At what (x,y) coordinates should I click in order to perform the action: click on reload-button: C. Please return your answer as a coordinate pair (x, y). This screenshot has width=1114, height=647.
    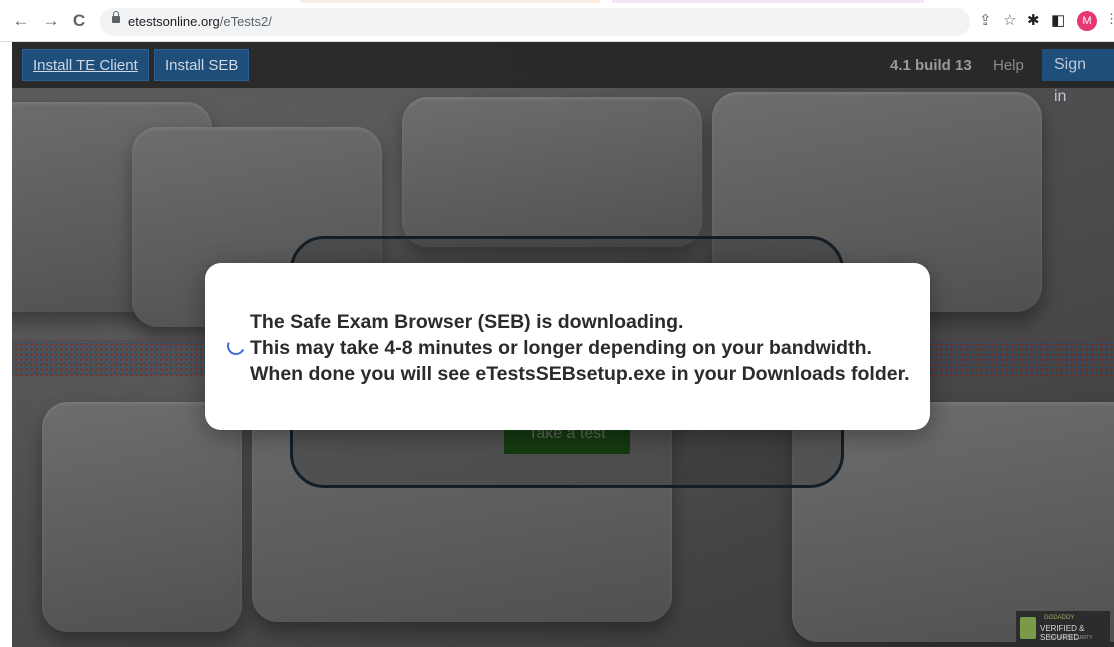
    Looking at the image, I should click on (79, 21).